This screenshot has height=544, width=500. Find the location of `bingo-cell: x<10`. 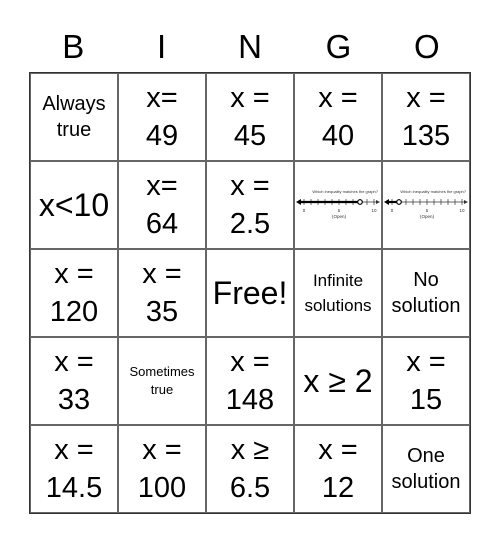

bingo-cell: x<10 is located at coordinates (74, 205).